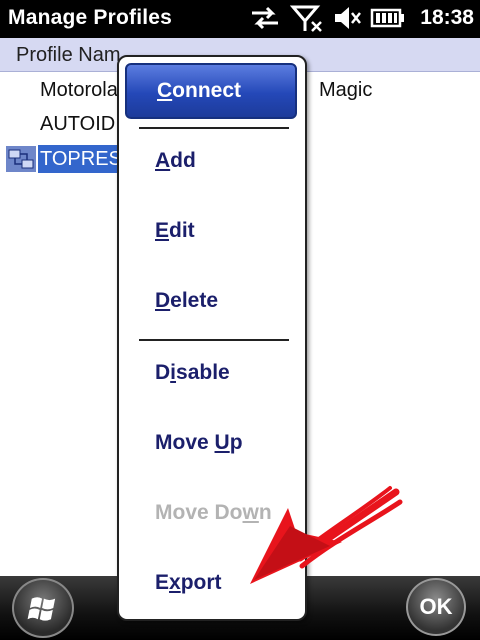 This screenshot has width=480, height=640. I want to click on profile-name: Motorola, so click(79, 90).